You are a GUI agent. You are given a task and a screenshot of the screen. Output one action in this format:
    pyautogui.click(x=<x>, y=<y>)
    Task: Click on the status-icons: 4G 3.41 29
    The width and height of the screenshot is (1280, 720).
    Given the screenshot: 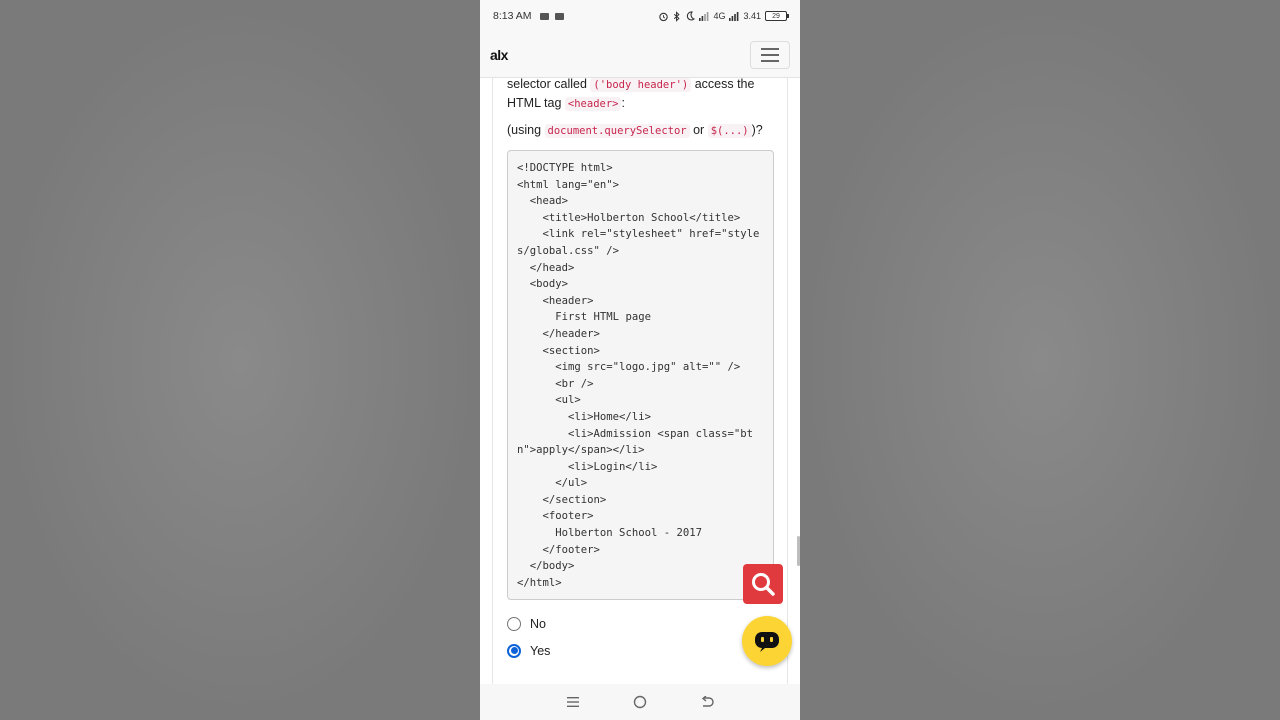 What is the action you would take?
    pyautogui.click(x=723, y=16)
    